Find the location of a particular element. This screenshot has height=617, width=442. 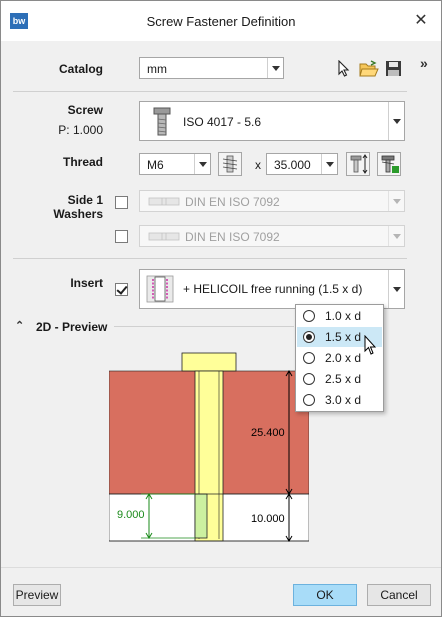

dim-insert-label: 9.000 is located at coordinates (131, 515).